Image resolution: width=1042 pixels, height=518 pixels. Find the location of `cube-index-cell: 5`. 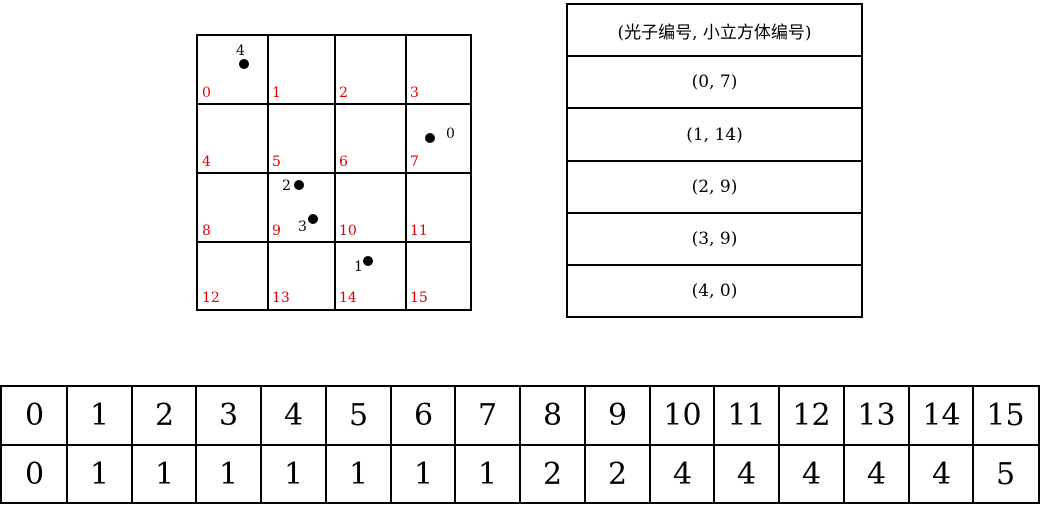

cube-index-cell: 5 is located at coordinates (358, 415).